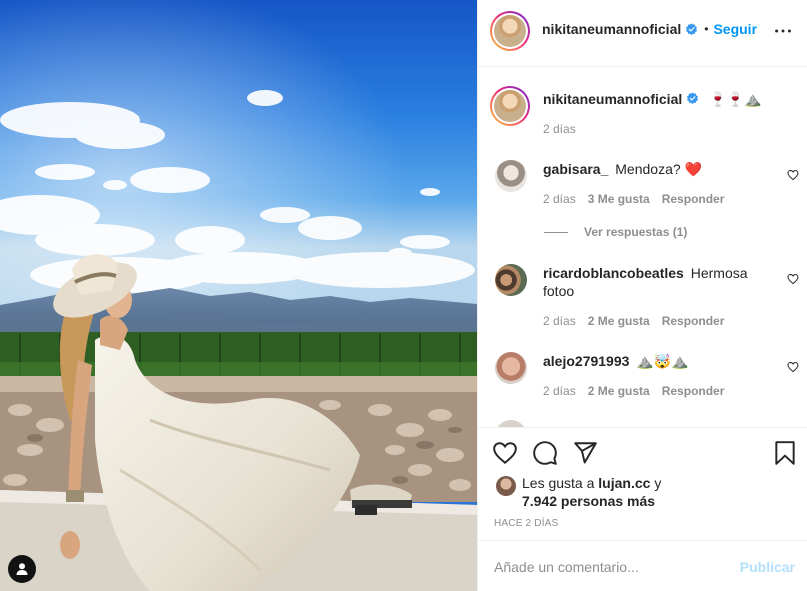 The width and height of the screenshot is (807, 591). I want to click on author-avatar, so click(510, 31).